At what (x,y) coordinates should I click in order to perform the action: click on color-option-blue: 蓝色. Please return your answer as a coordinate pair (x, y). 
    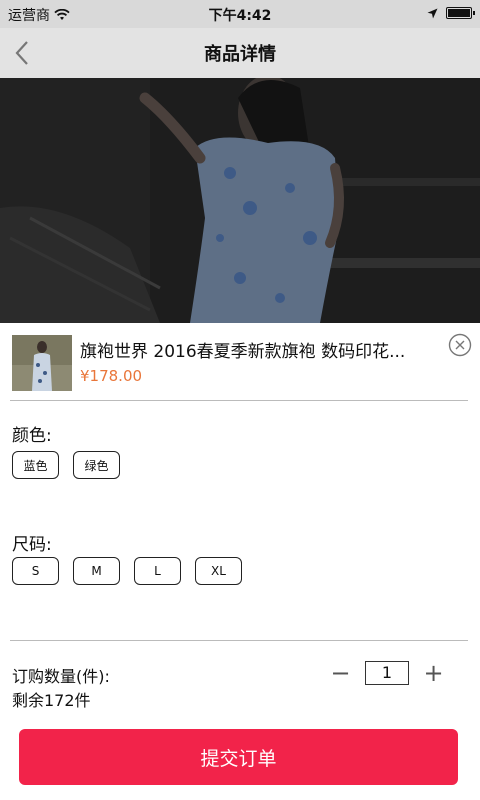
    Looking at the image, I should click on (35, 465).